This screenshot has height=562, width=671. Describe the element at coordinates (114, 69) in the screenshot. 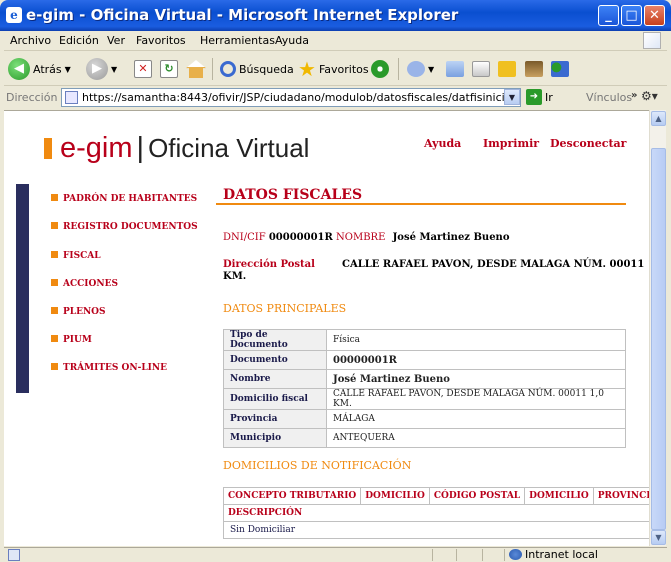

I see `forward-dropdown-icon: ▼` at that location.